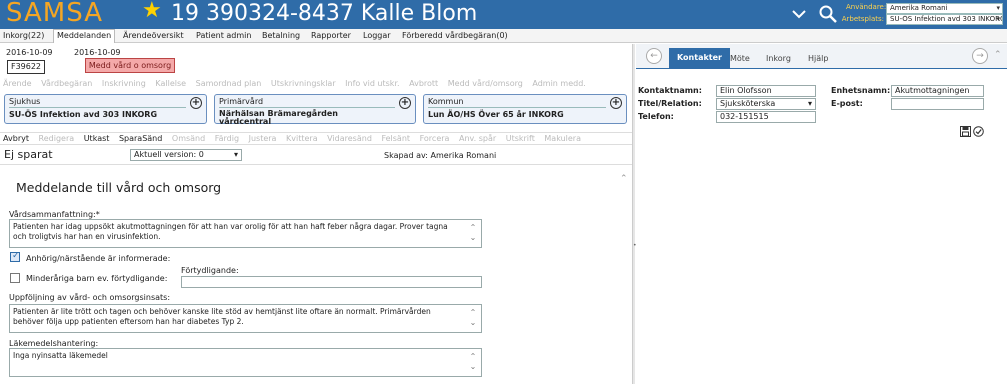 This screenshot has height=384, width=1007. Describe the element at coordinates (435, 138) in the screenshot. I see `forcera-button: Forcera` at that location.